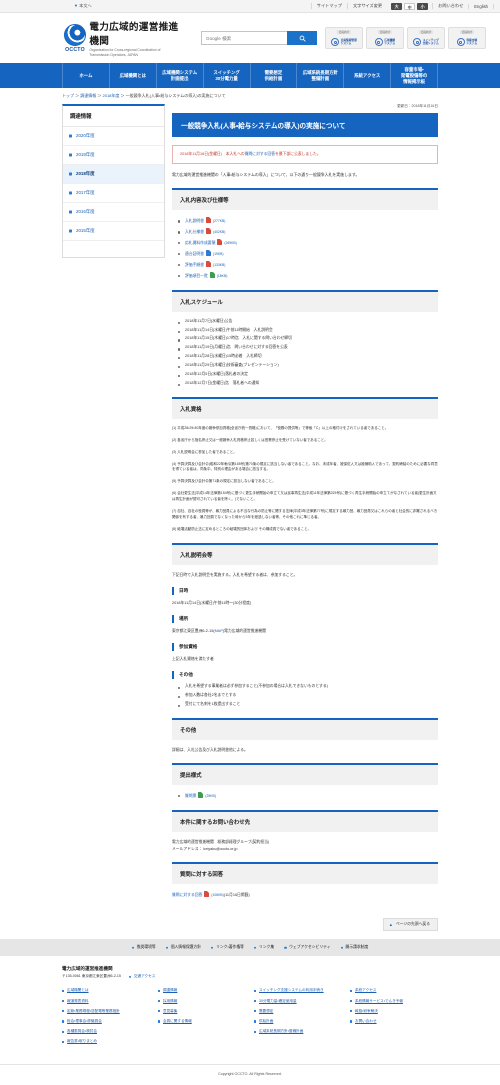 The height and width of the screenshot is (1085, 500). I want to click on footer-nav-link-copyright: リンク・著作権等, so click(227, 947).